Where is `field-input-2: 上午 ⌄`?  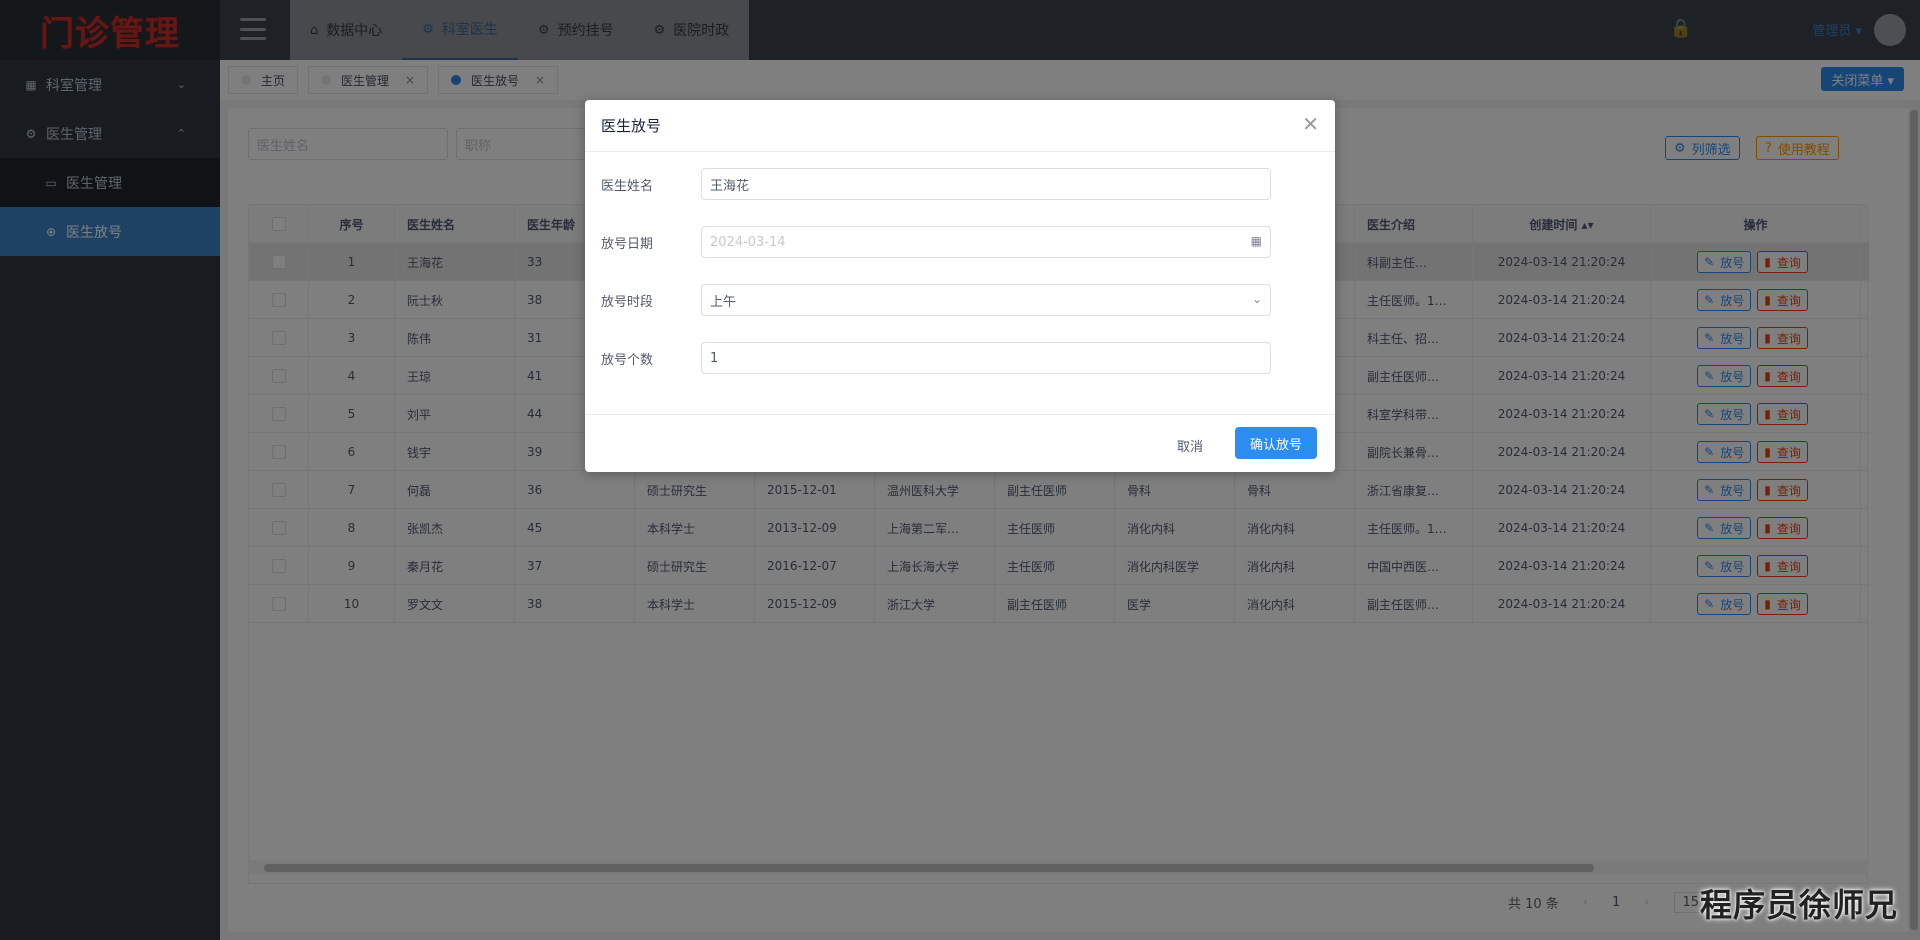
field-input-2: 上午 ⌄ is located at coordinates (986, 300).